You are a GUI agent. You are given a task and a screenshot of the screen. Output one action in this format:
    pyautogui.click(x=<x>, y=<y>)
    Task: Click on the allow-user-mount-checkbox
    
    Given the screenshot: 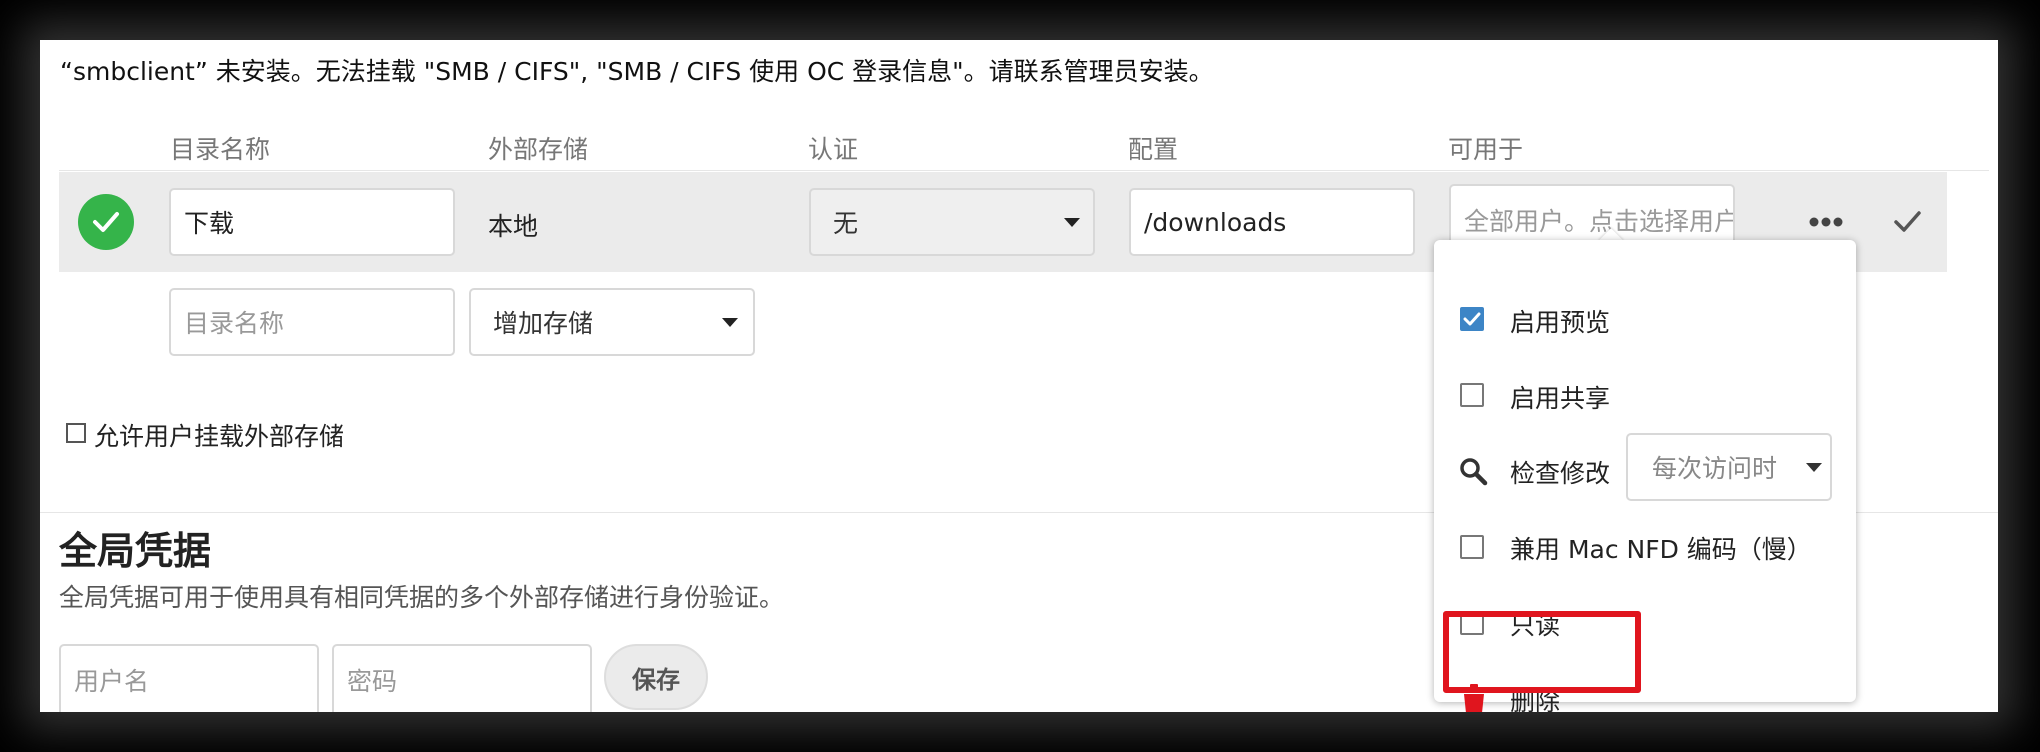 What is the action you would take?
    pyautogui.click(x=76, y=433)
    